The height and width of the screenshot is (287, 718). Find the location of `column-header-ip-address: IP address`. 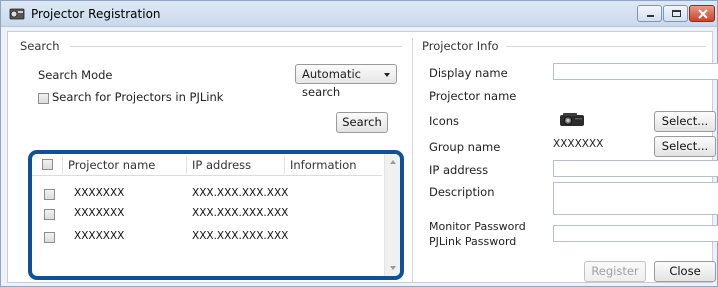

column-header-ip-address: IP address is located at coordinates (221, 165).